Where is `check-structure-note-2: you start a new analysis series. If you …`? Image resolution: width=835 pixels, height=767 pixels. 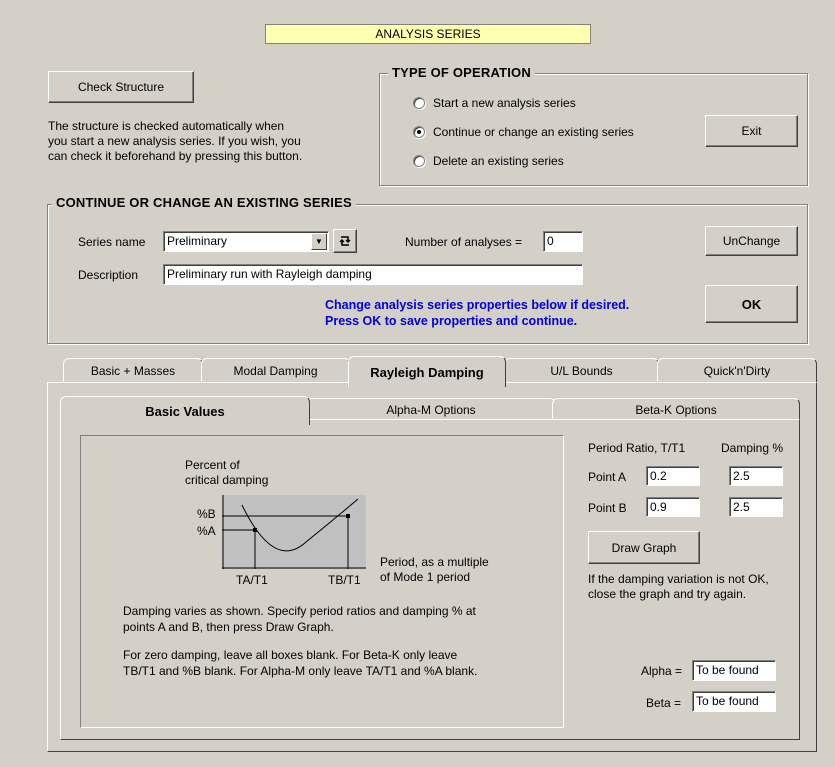 check-structure-note-2: you start a new analysis series. If you … is located at coordinates (174, 141).